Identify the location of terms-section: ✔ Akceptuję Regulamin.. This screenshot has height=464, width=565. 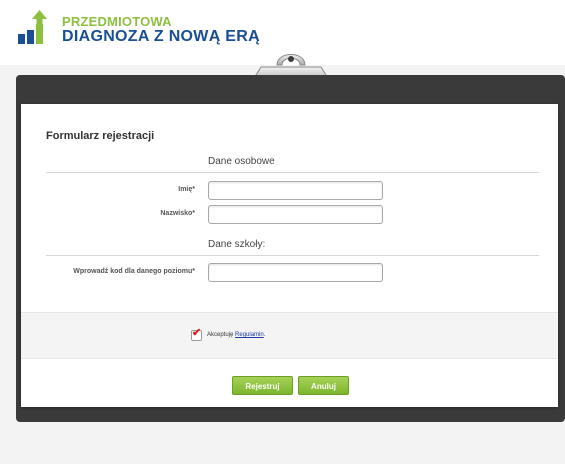
(289, 335).